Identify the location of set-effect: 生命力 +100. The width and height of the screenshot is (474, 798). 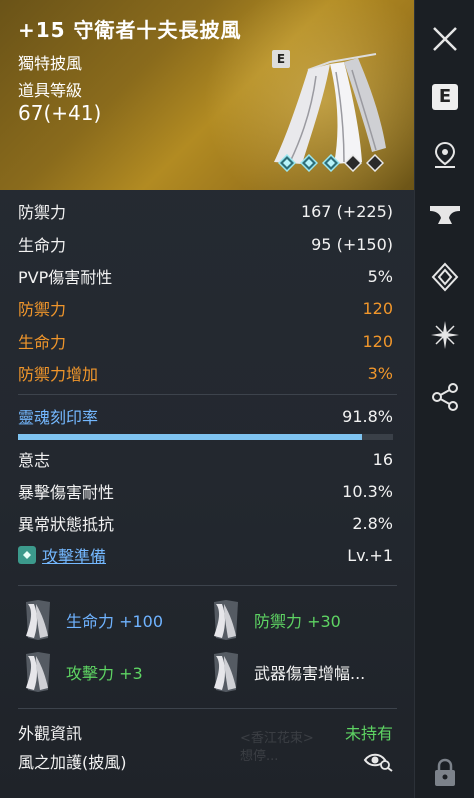
(91, 620).